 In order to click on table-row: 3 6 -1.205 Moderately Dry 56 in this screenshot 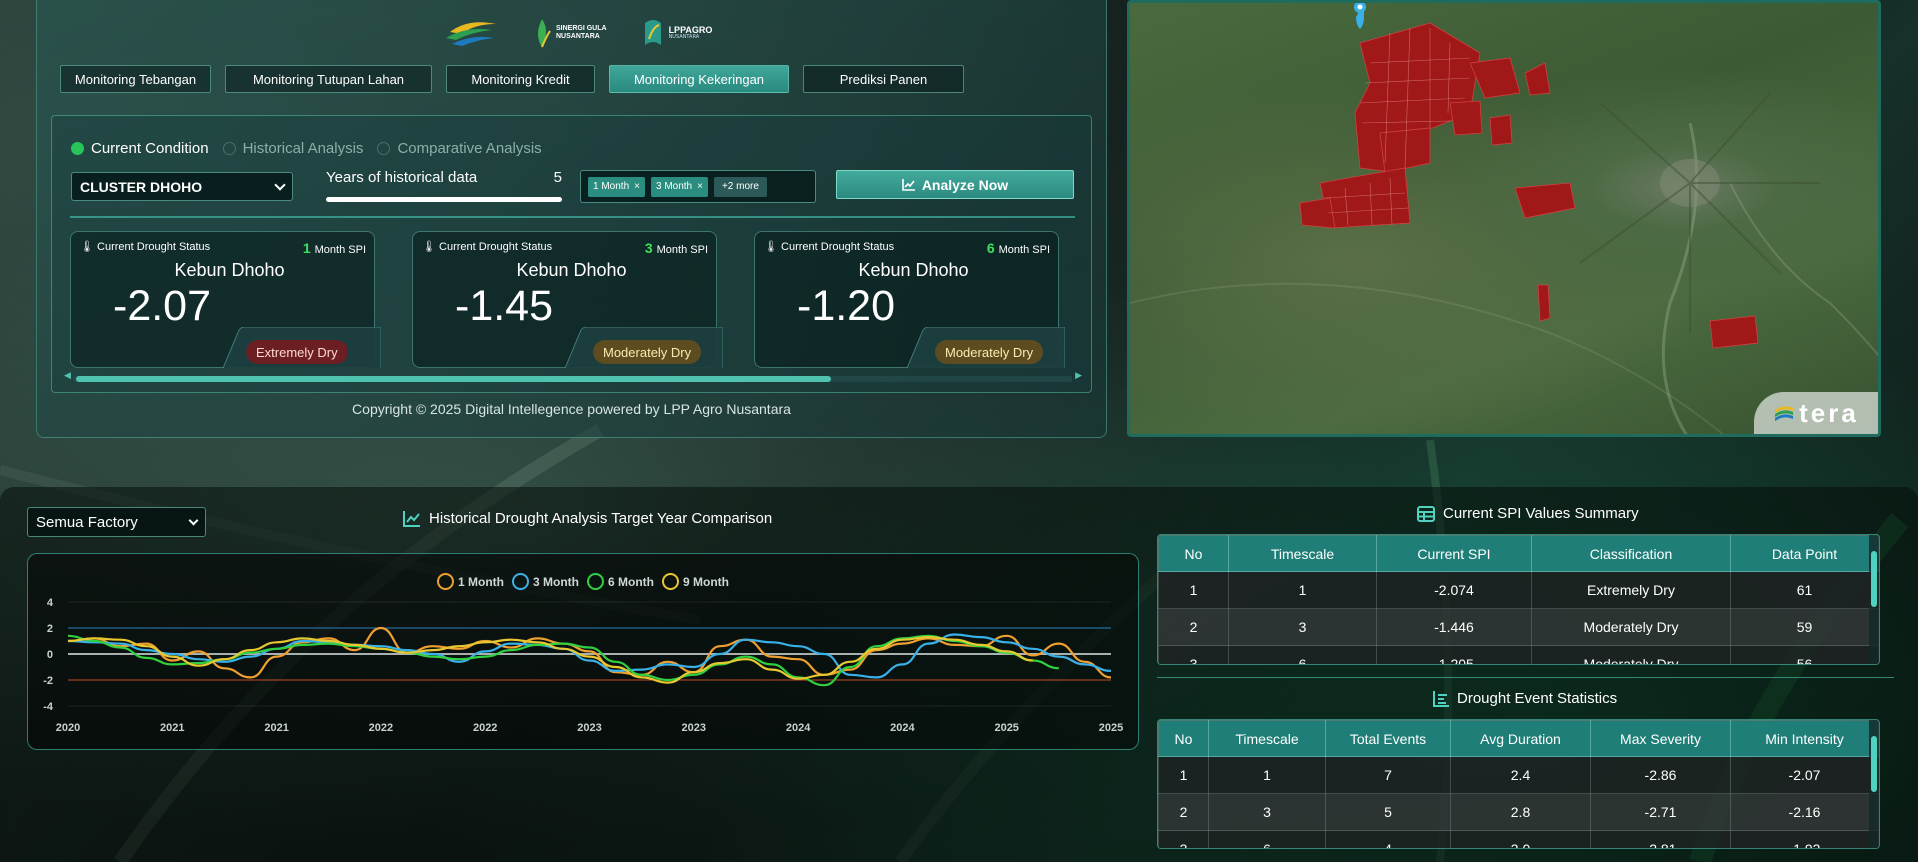, I will do `click(1518, 654)`.